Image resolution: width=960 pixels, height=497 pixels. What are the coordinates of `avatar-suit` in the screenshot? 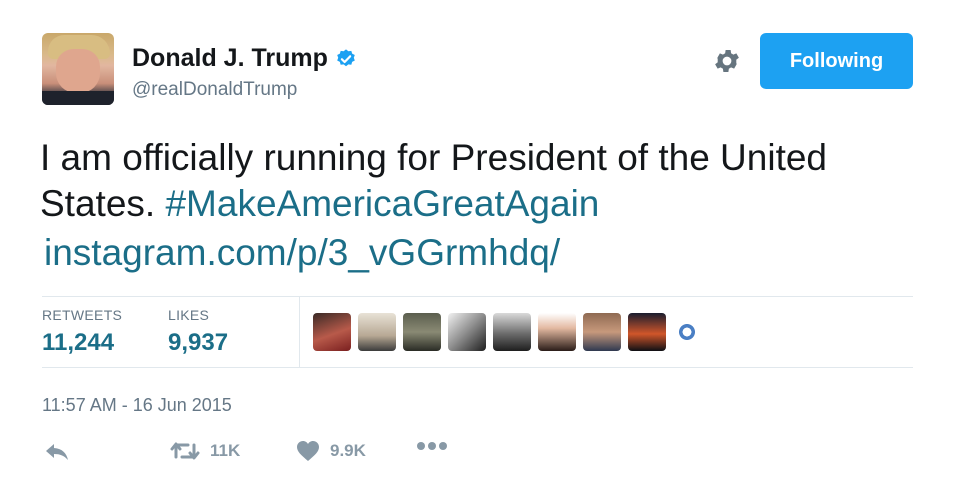 It's located at (78, 98).